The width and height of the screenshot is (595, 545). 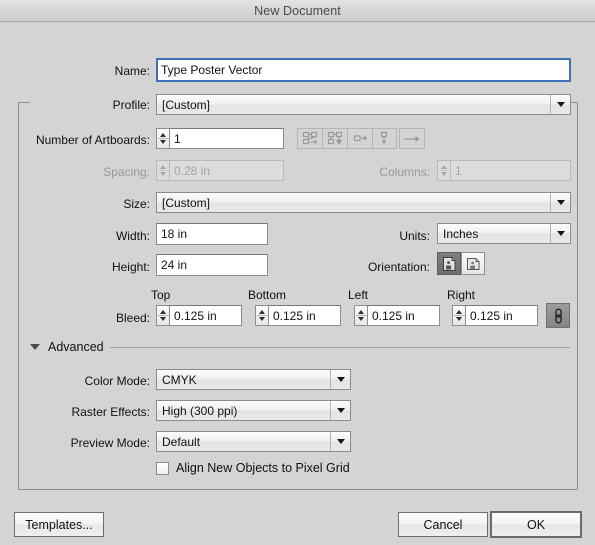 What do you see at coordinates (226, 138) in the screenshot?
I see `artboards-input: 1` at bounding box center [226, 138].